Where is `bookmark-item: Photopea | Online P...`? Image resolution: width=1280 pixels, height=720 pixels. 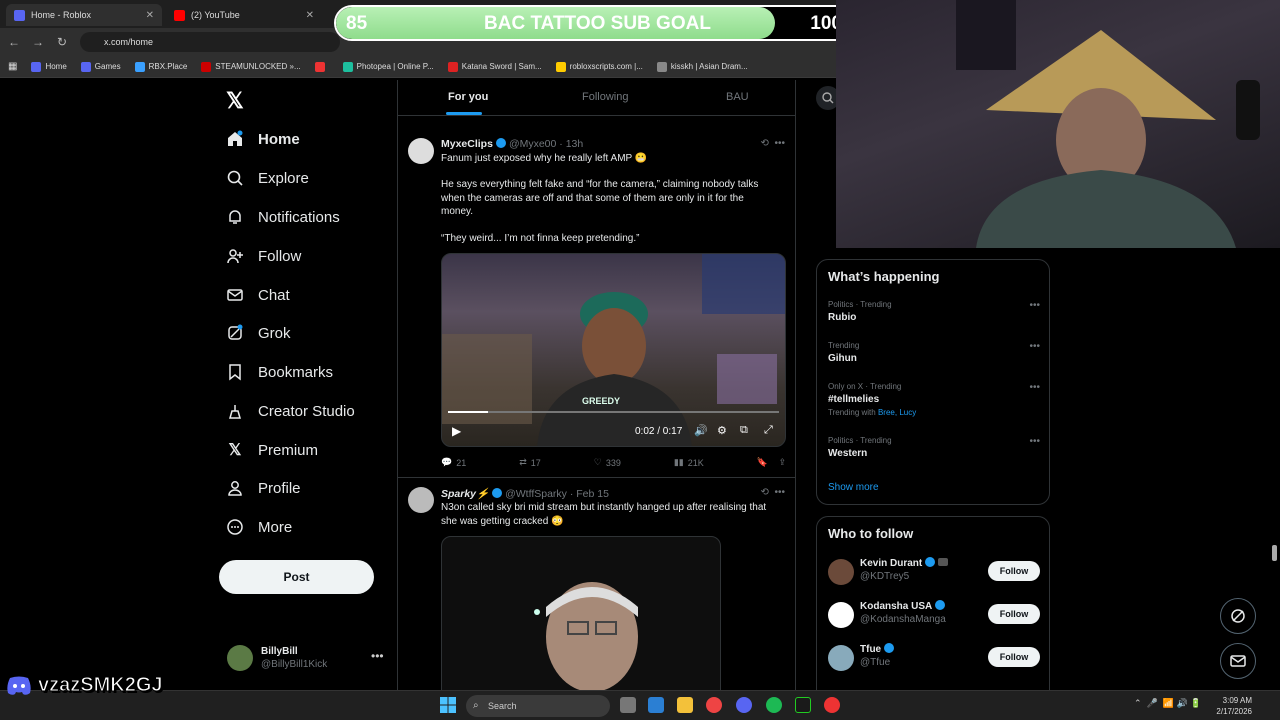
bookmark-item: Photopea | Online P... is located at coordinates (388, 66).